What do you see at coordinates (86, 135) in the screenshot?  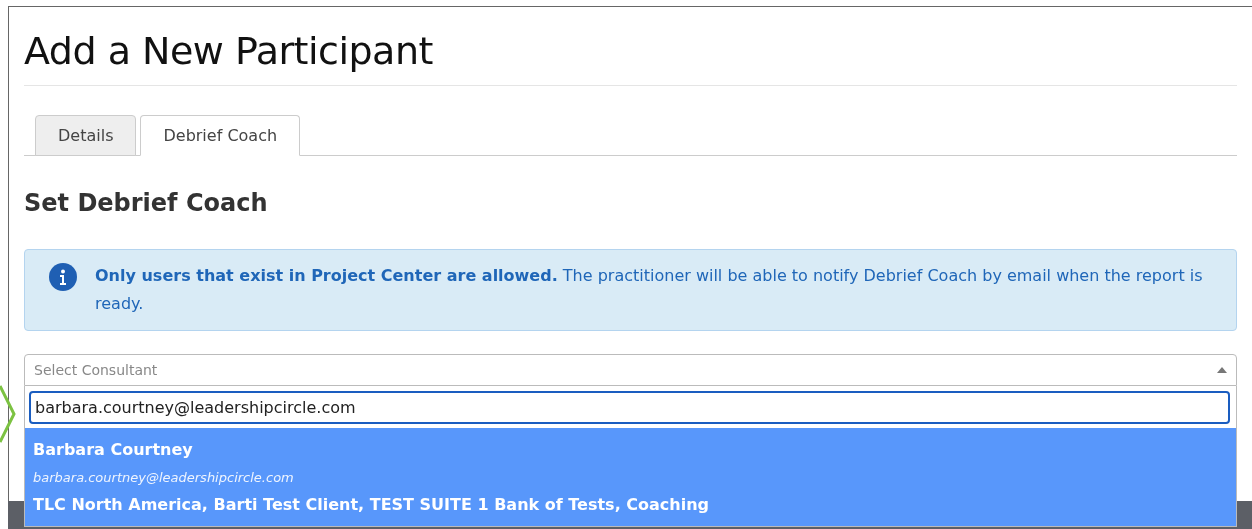 I see `tab: Details` at bounding box center [86, 135].